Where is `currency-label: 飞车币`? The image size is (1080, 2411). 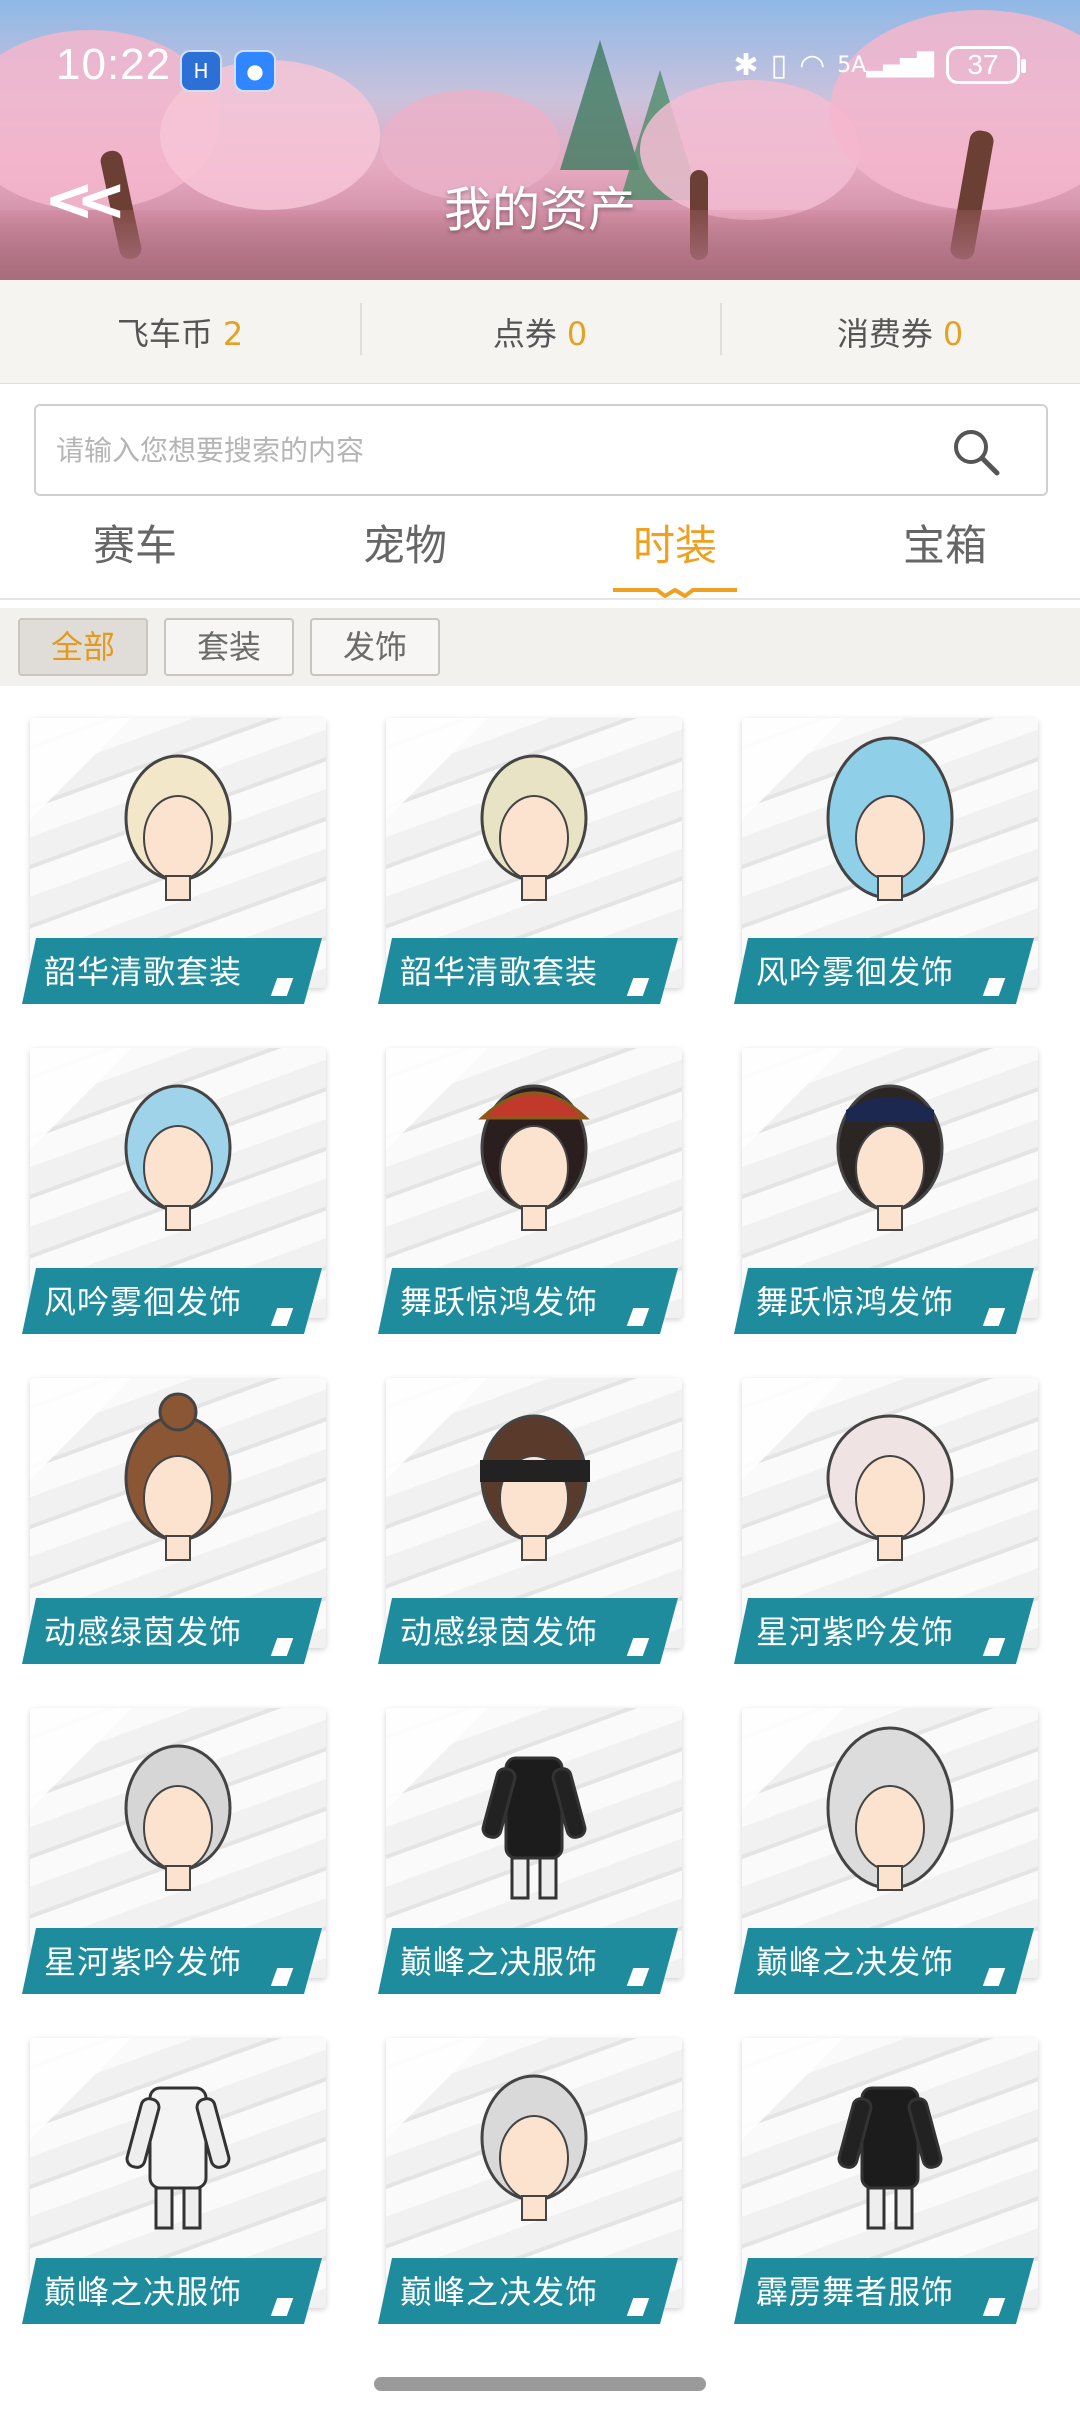 currency-label: 飞车币 is located at coordinates (164, 333).